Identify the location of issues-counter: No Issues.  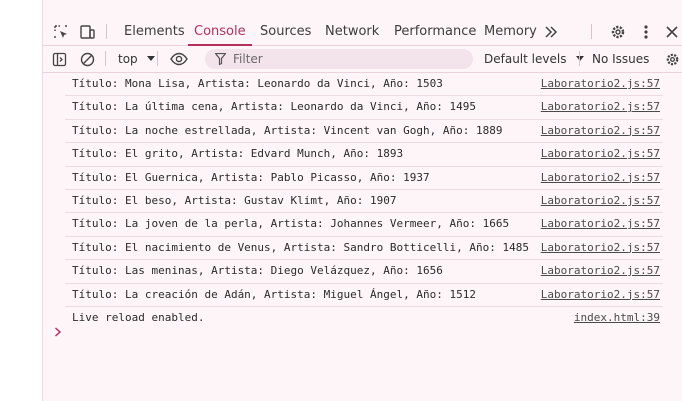
(620, 59).